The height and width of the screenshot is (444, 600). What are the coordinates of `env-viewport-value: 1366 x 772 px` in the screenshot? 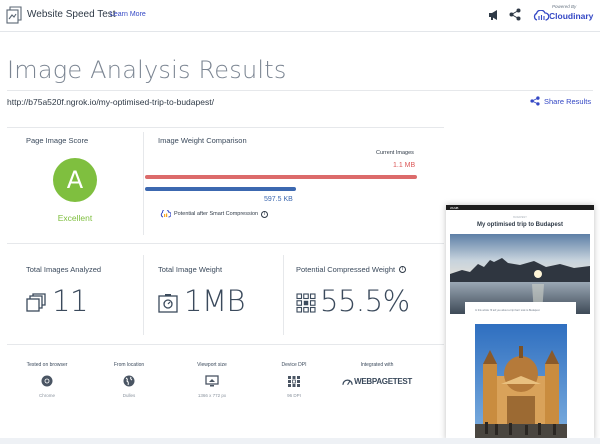 It's located at (212, 395).